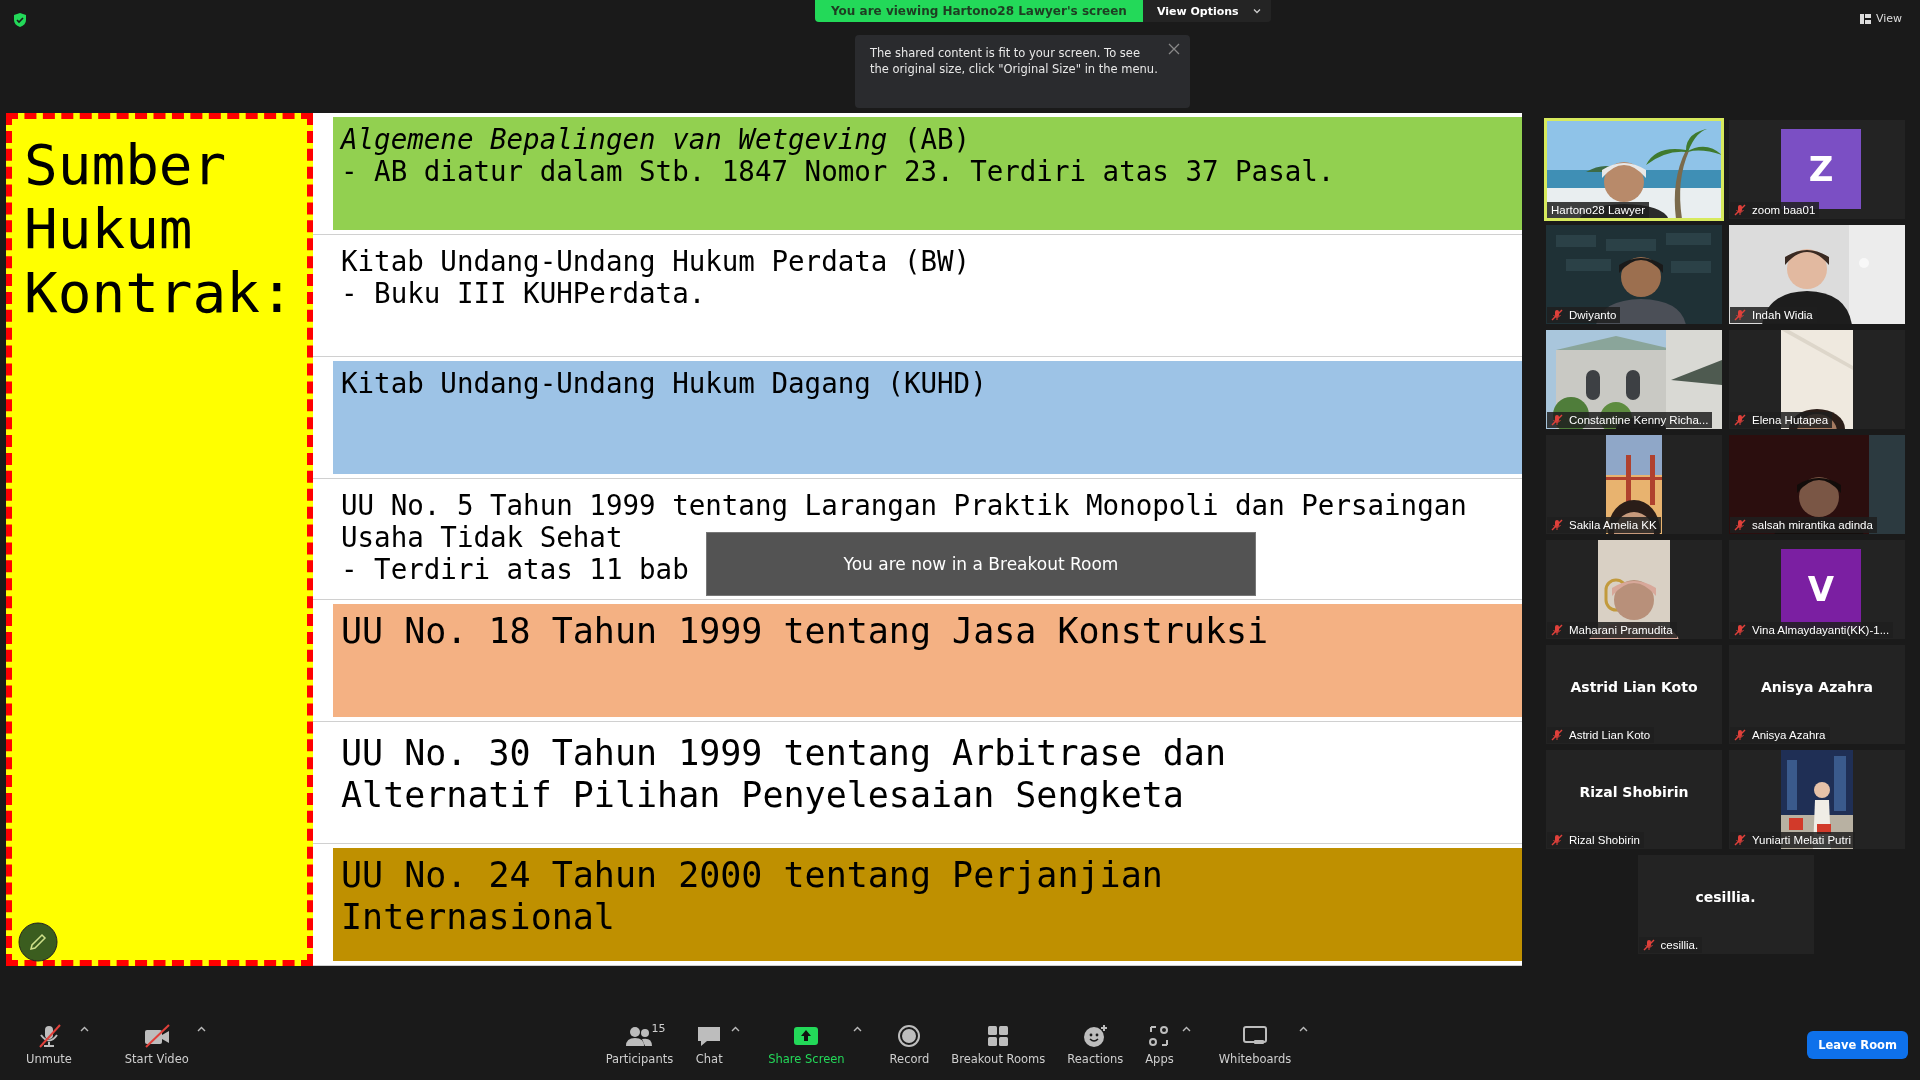 This screenshot has height=1080, width=1920. Describe the element at coordinates (981, 564) in the screenshot. I see `notification: You are now in a Breakout Room` at that location.